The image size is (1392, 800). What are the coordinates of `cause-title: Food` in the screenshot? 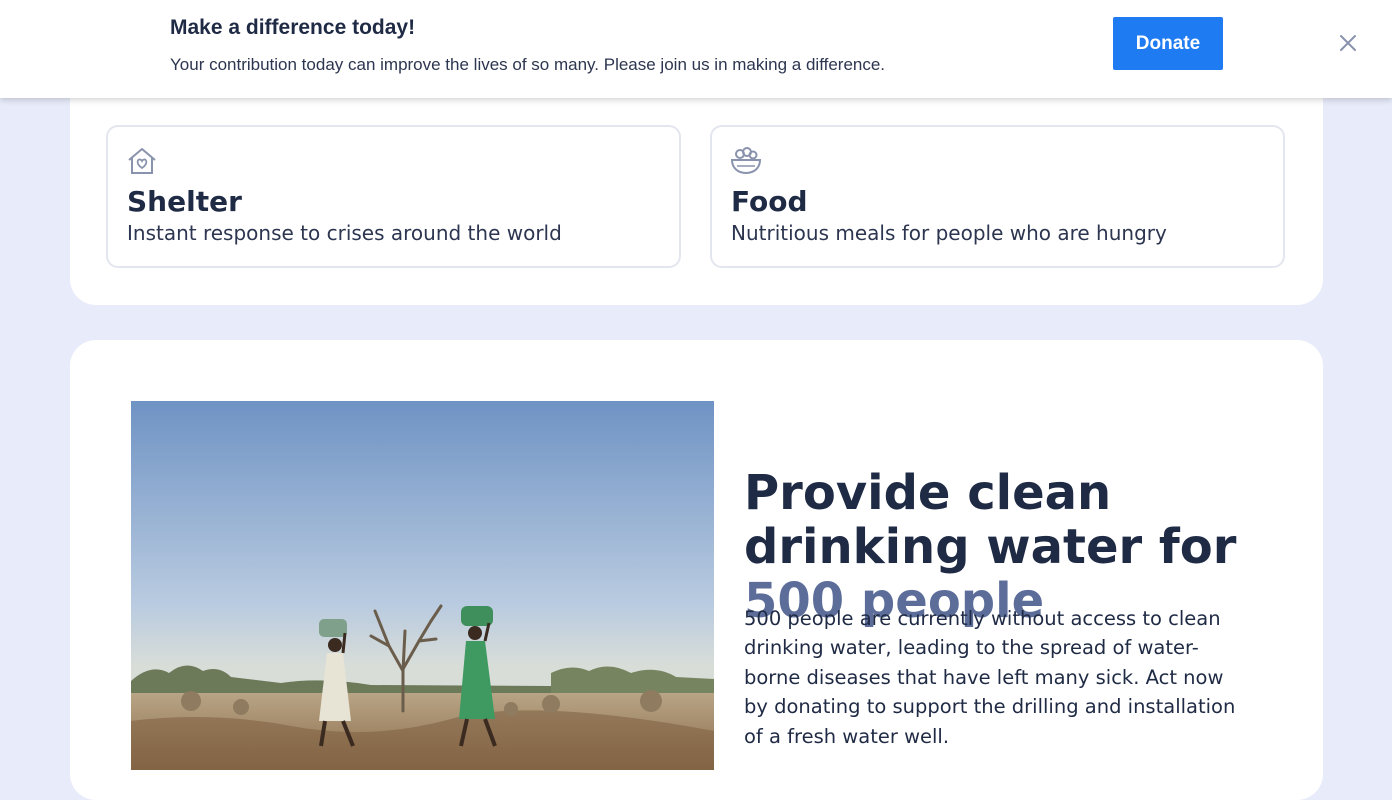 It's located at (769, 201).